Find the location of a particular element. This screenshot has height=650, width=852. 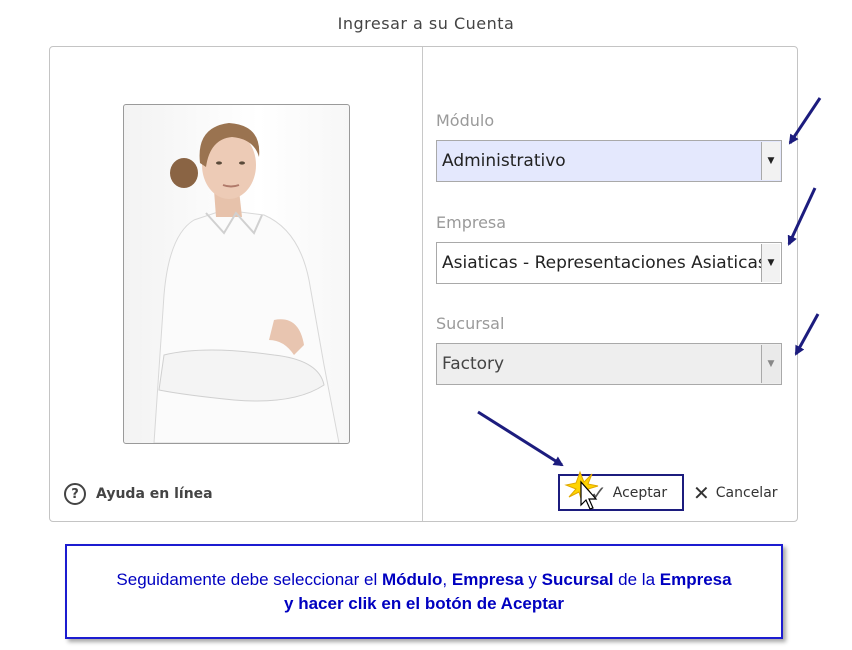

sucursal-value: Factory is located at coordinates (473, 364).